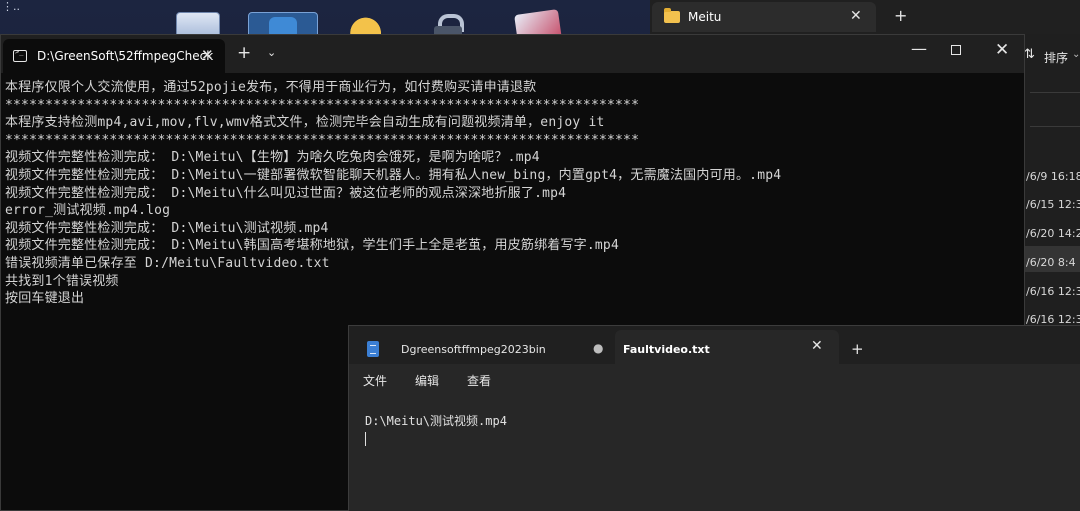 This screenshot has height=511, width=1080. Describe the element at coordinates (473, 349) in the screenshot. I see `notepad-tab-label: Dgreensoftffmpeg2023bin` at that location.